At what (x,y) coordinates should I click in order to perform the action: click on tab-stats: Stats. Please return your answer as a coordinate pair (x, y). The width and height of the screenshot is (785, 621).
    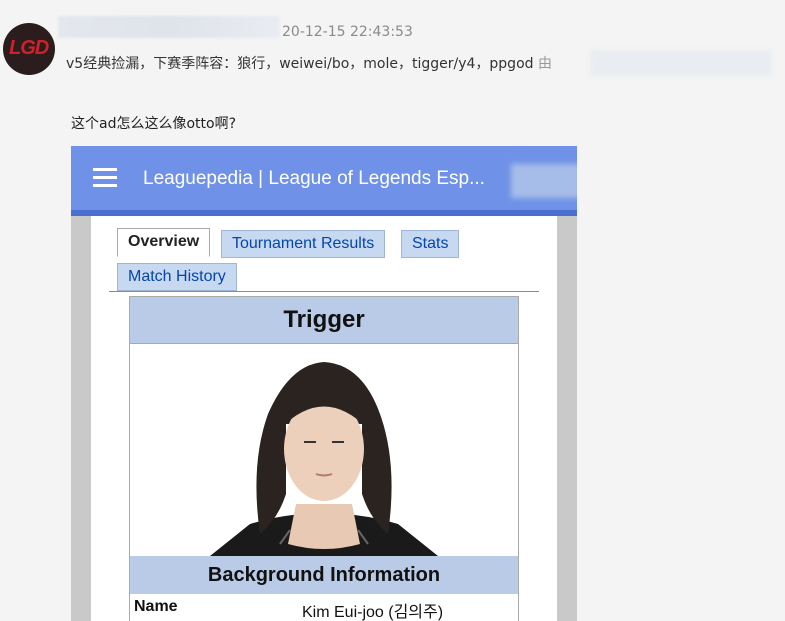
    Looking at the image, I should click on (430, 244).